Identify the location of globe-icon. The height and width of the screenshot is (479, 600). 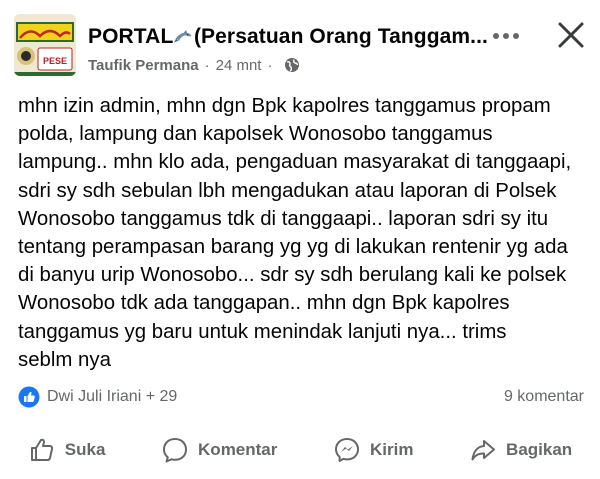
(292, 65).